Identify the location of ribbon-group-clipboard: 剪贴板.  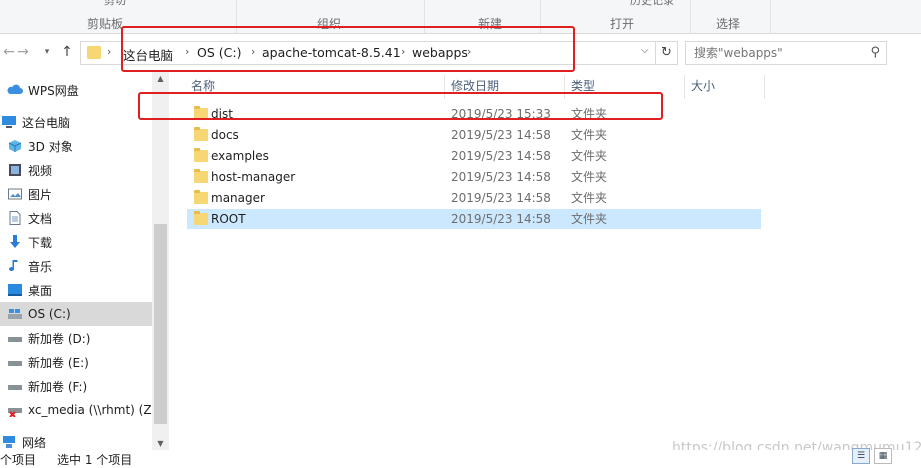
(105, 24).